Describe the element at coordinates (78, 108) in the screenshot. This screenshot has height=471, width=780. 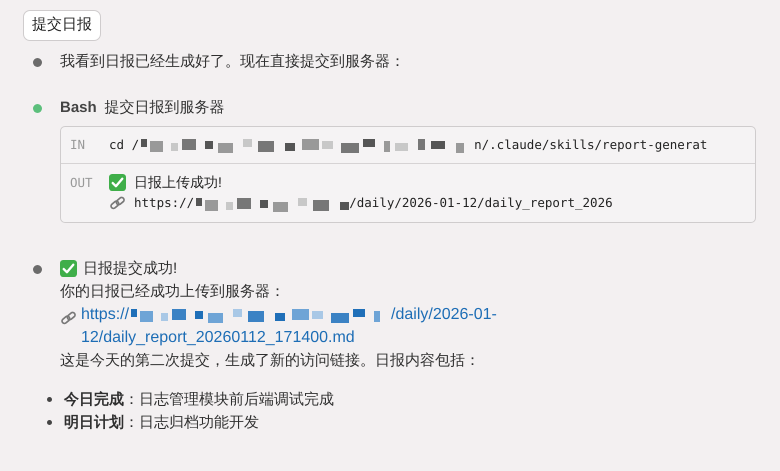
I see `tool-name: Bash` at that location.